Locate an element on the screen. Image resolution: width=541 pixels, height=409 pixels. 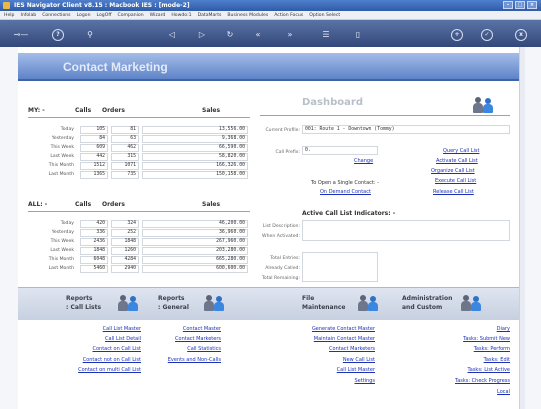
help-icon: ? is located at coordinates (58, 35).